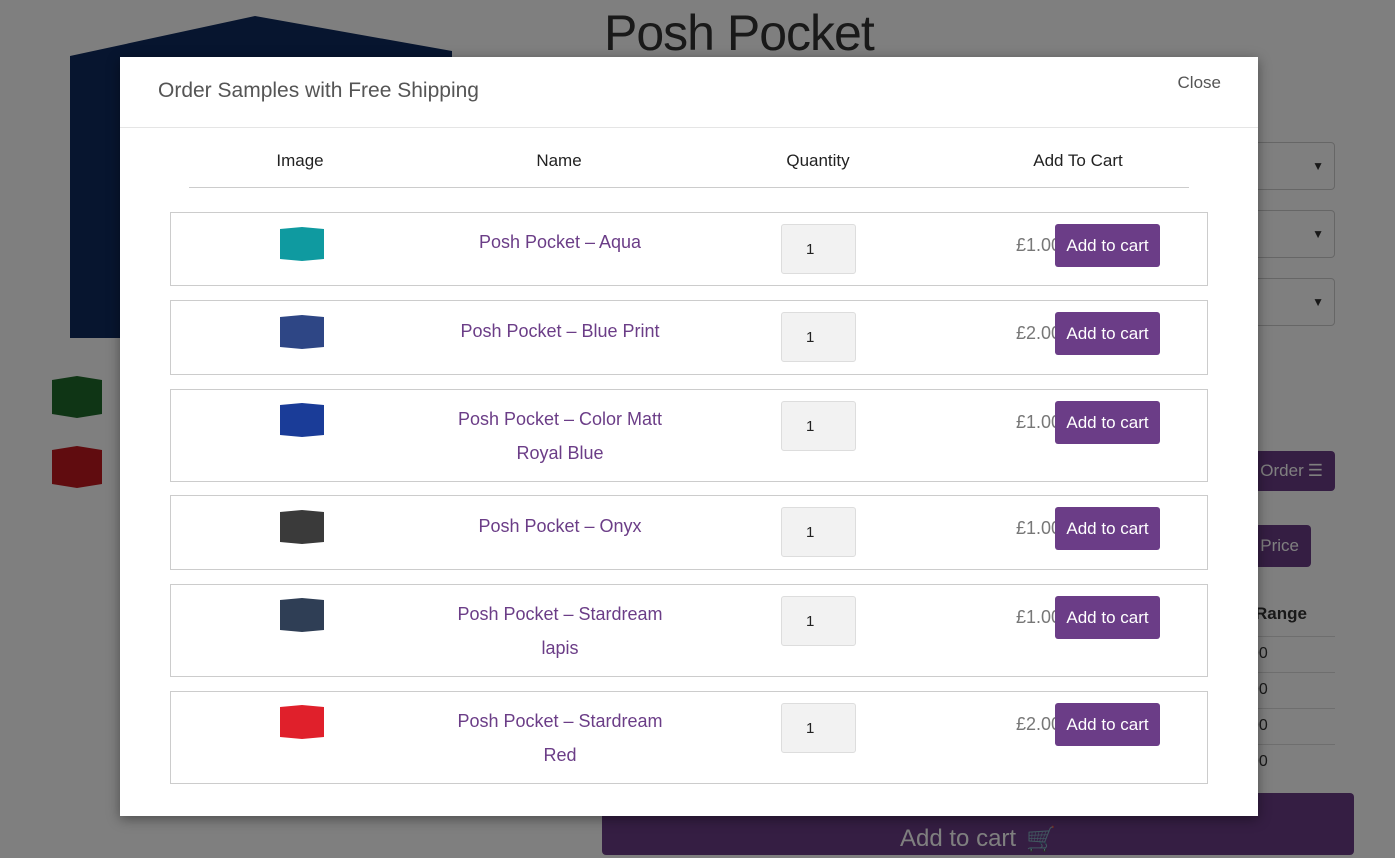 Image resolution: width=1395 pixels, height=858 pixels. What do you see at coordinates (689, 532) in the screenshot?
I see `table-row: Posh Pocket – Onyx £1.00 Add to cart` at bounding box center [689, 532].